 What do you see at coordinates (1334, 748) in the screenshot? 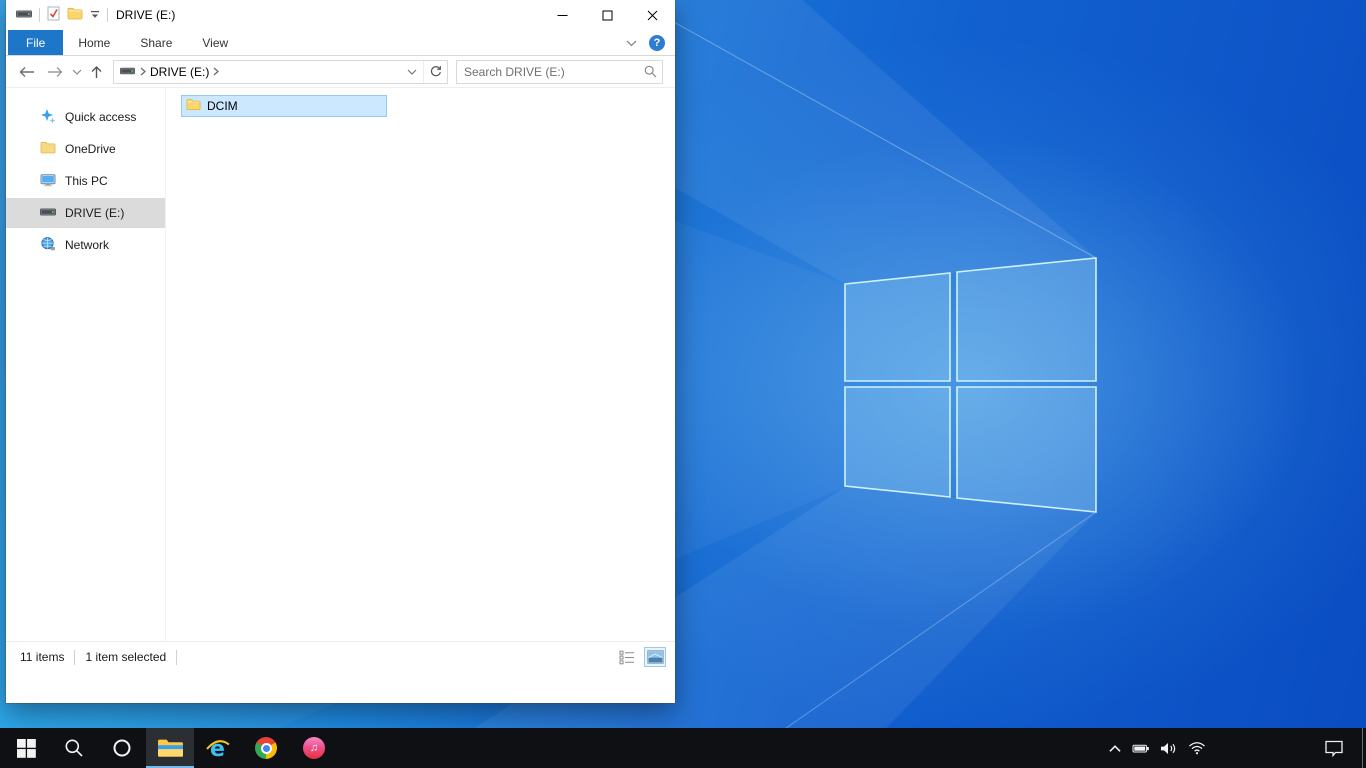
I see `action-center-icon` at bounding box center [1334, 748].